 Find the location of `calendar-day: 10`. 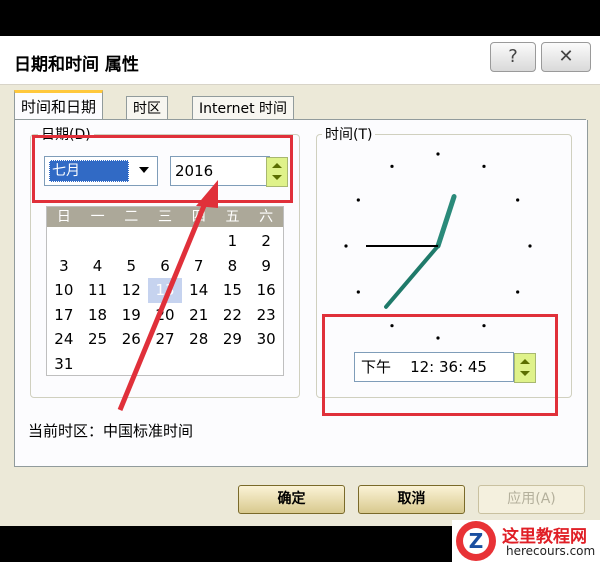

calendar-day: 10 is located at coordinates (64, 290).